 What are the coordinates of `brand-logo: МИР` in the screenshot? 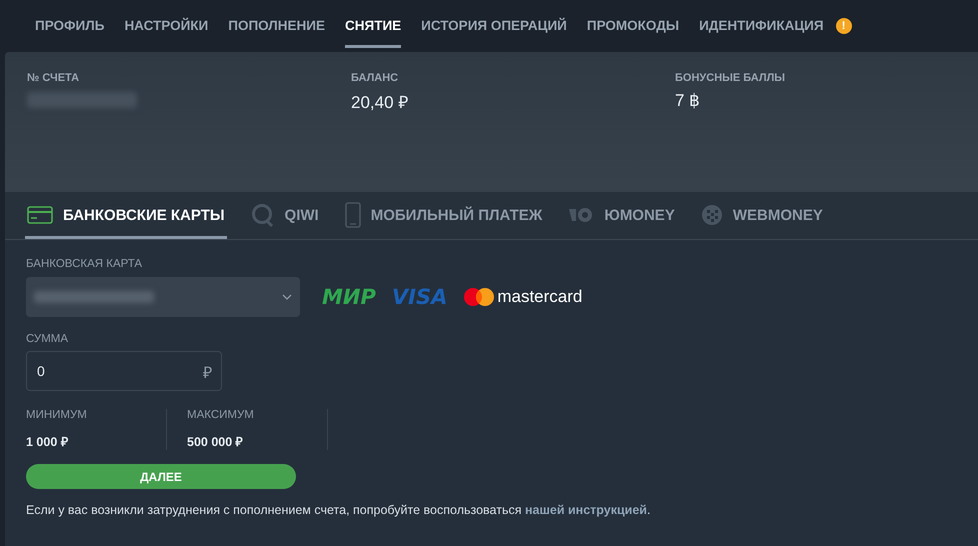 It's located at (349, 297).